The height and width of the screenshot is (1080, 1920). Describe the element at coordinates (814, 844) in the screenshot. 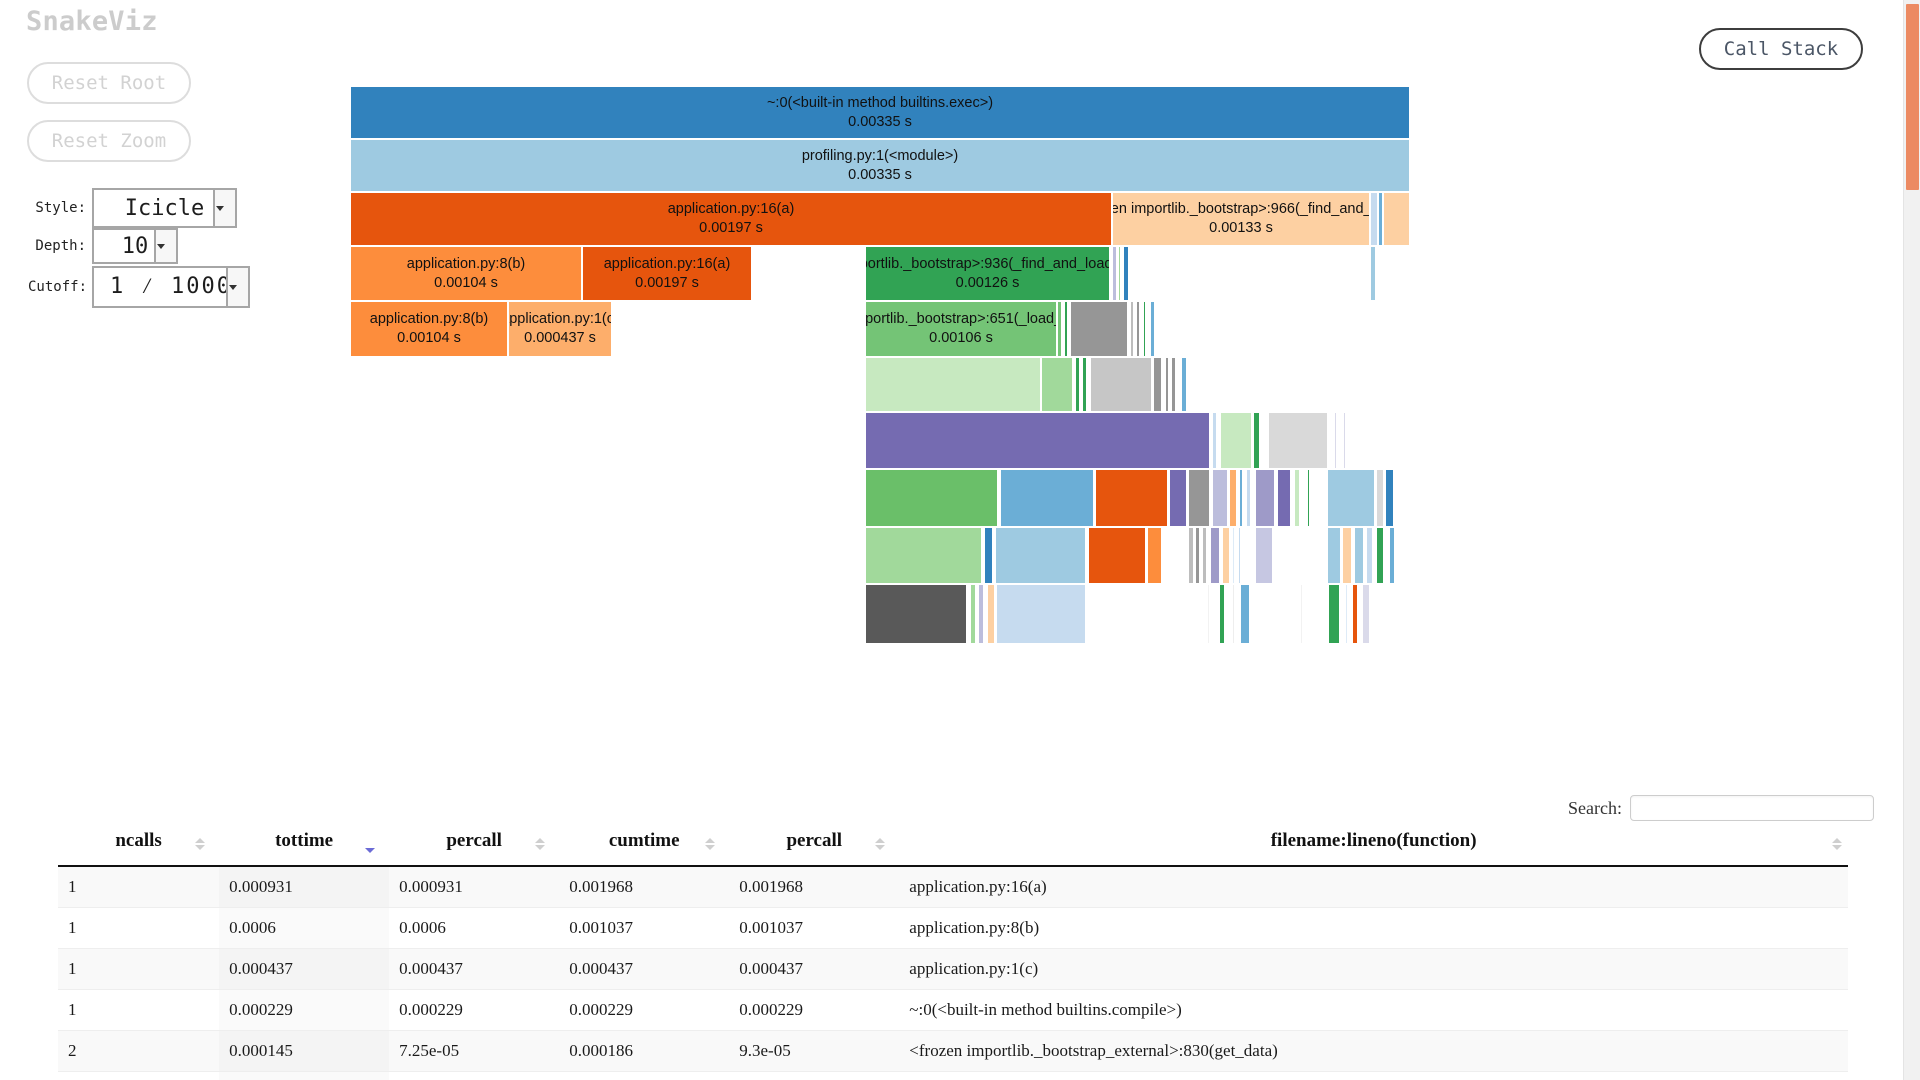

I see `table-header-percall-4: percall` at that location.